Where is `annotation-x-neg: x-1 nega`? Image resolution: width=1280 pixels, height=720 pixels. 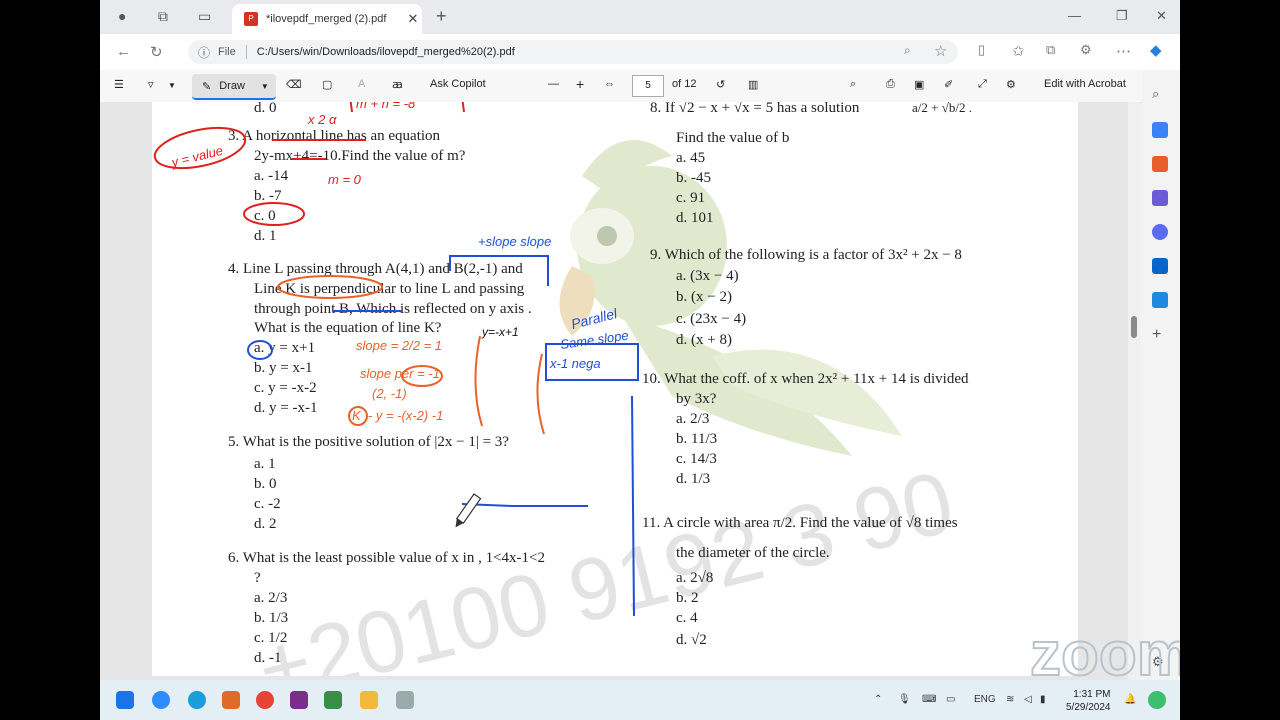 annotation-x-neg: x-1 nega is located at coordinates (575, 363).